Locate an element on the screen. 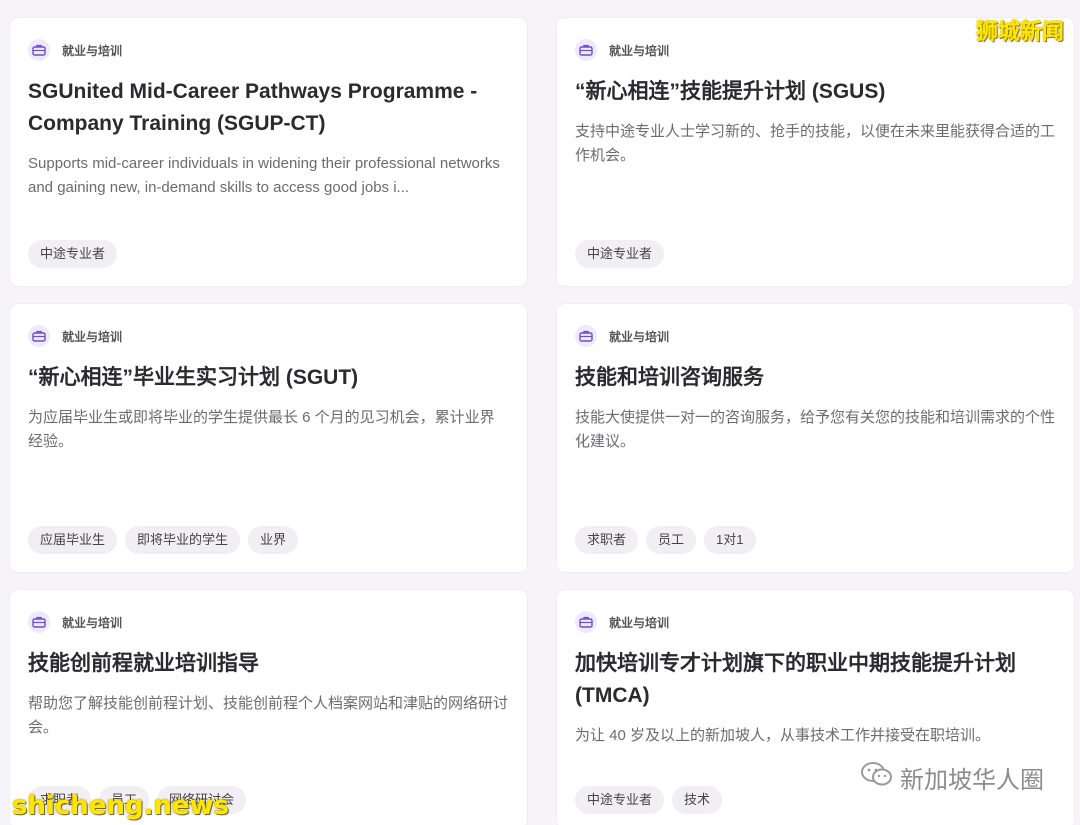 Image resolution: width=1080 pixels, height=825 pixels. program-title: 加快培训专才计划旗下的职业中期技能提升计划 (TMCA) is located at coordinates (815, 680).